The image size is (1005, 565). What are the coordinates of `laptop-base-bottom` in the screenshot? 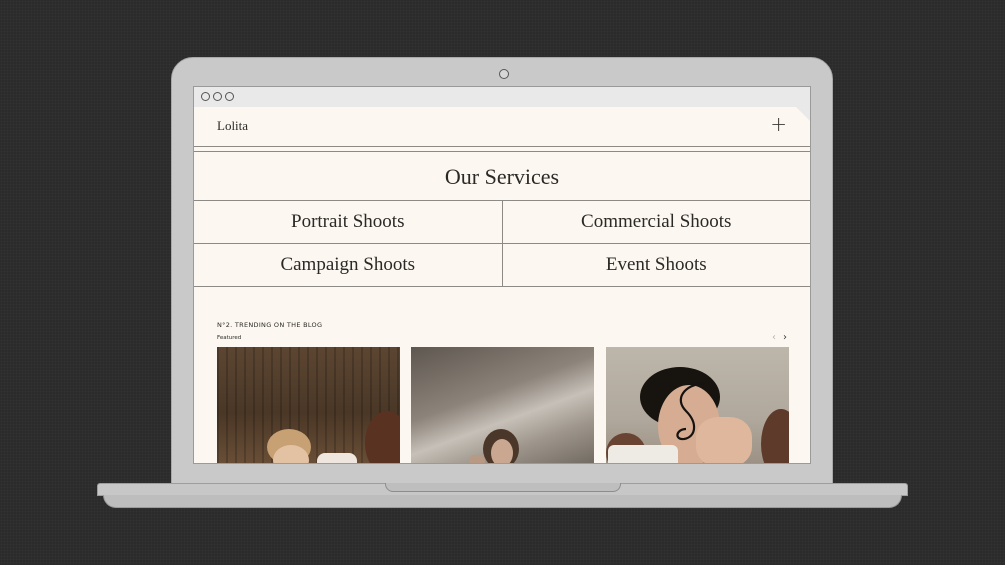 It's located at (502, 501).